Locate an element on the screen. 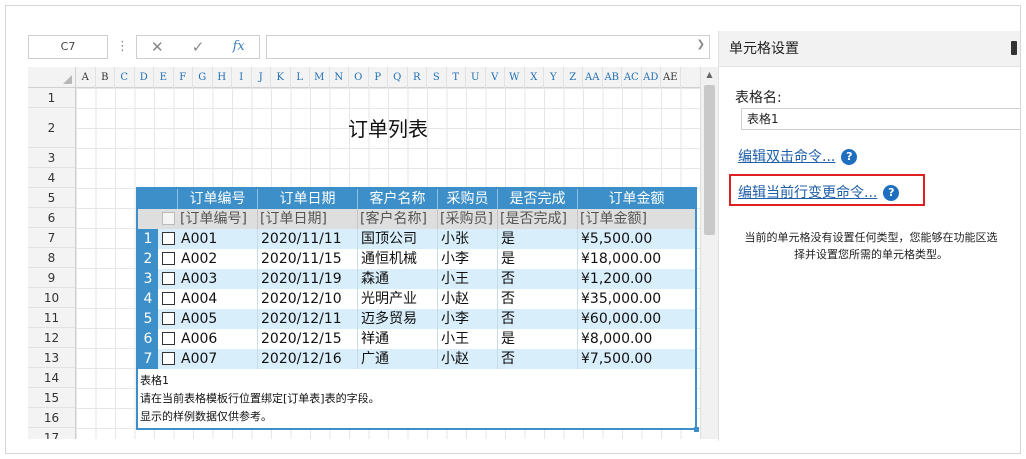 Image resolution: width=1026 pixels, height=459 pixels. row-header: 16 is located at coordinates (51, 418).